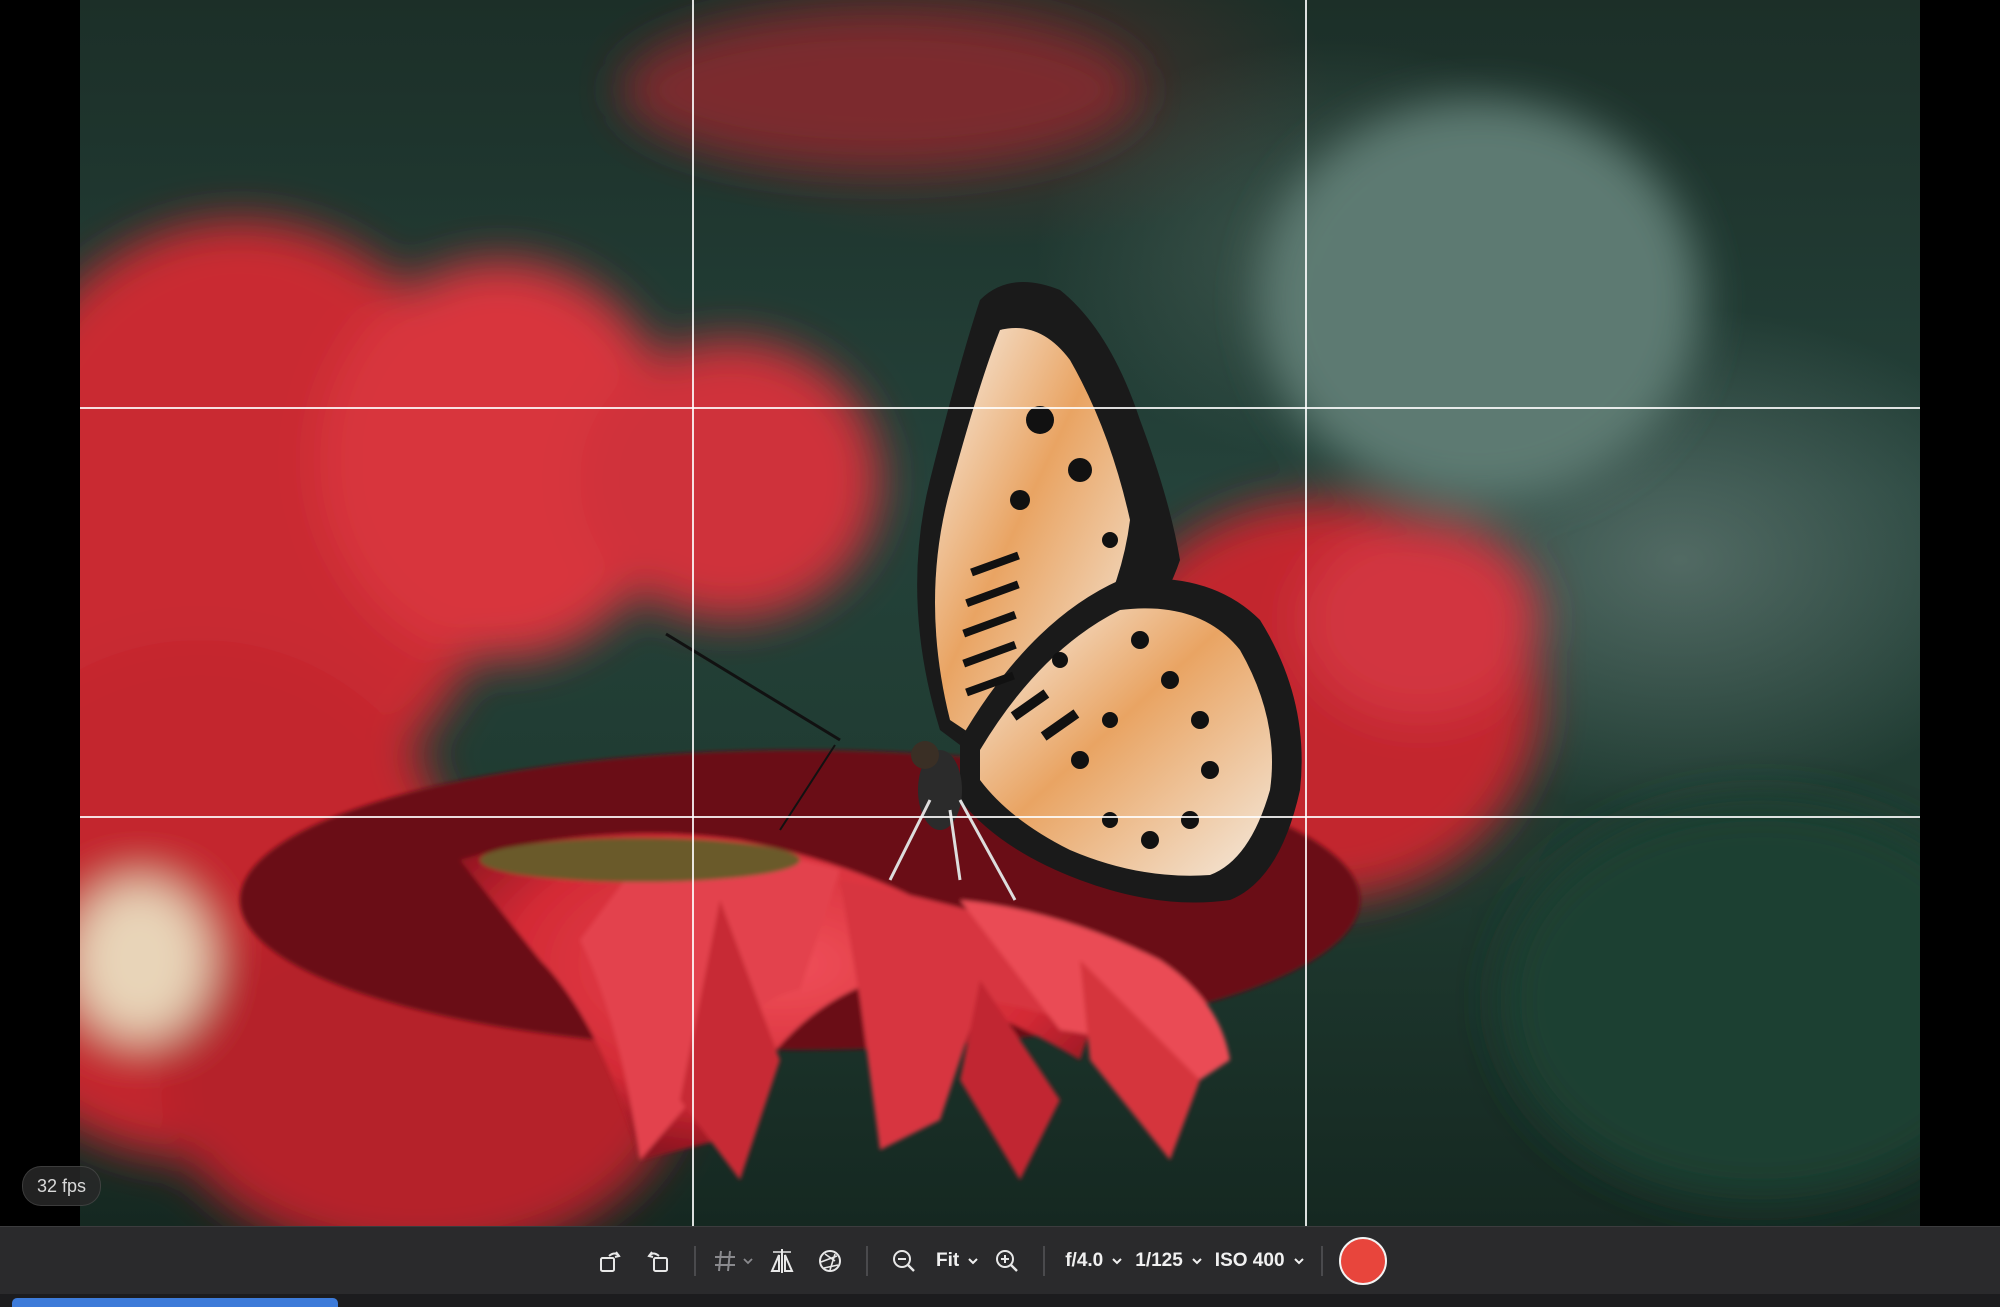  What do you see at coordinates (175, 1302) in the screenshot?
I see `active-tab-indicator` at bounding box center [175, 1302].